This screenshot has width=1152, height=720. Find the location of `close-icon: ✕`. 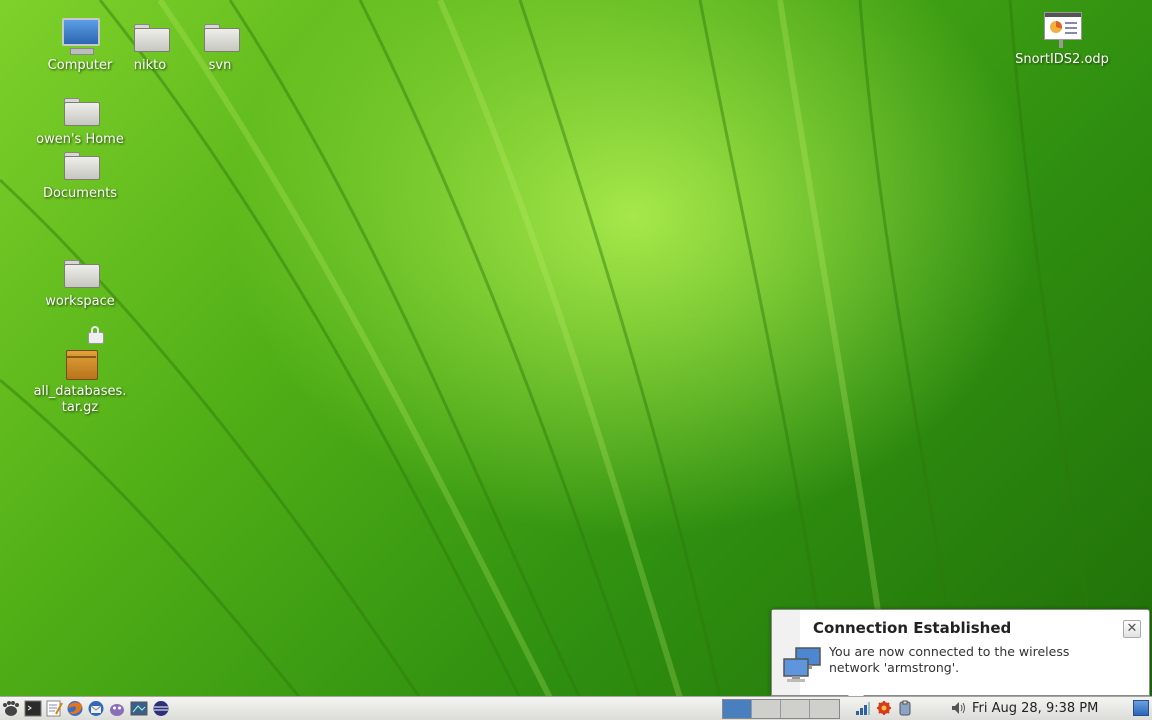

close-icon: ✕ is located at coordinates (1132, 628).